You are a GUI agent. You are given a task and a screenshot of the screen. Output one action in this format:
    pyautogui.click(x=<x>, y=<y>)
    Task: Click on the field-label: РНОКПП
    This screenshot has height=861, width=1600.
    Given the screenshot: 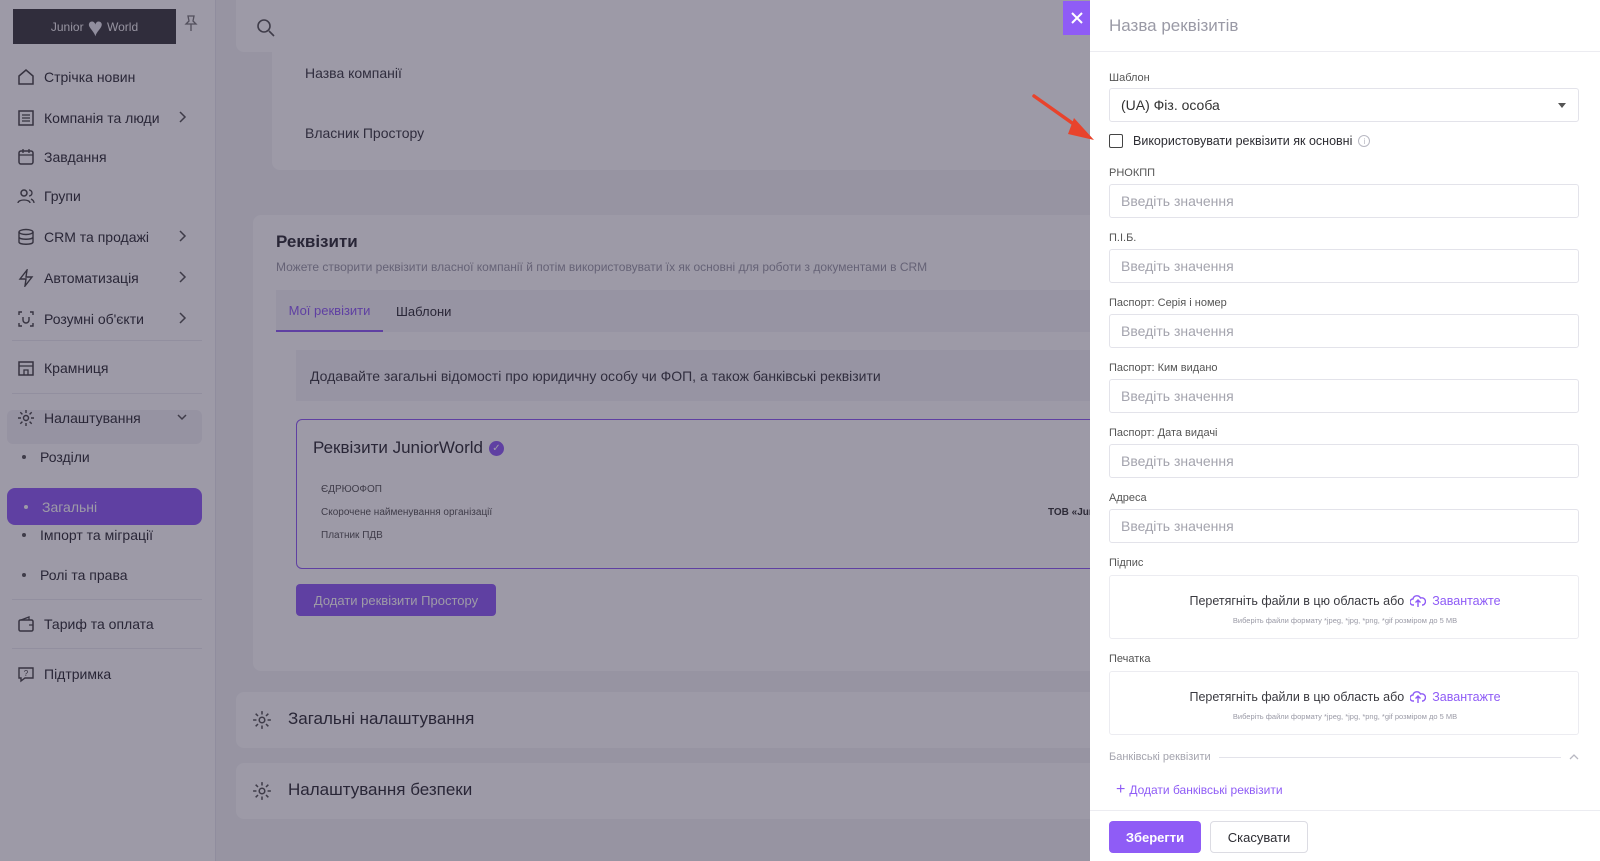 What is the action you would take?
    pyautogui.click(x=1132, y=173)
    